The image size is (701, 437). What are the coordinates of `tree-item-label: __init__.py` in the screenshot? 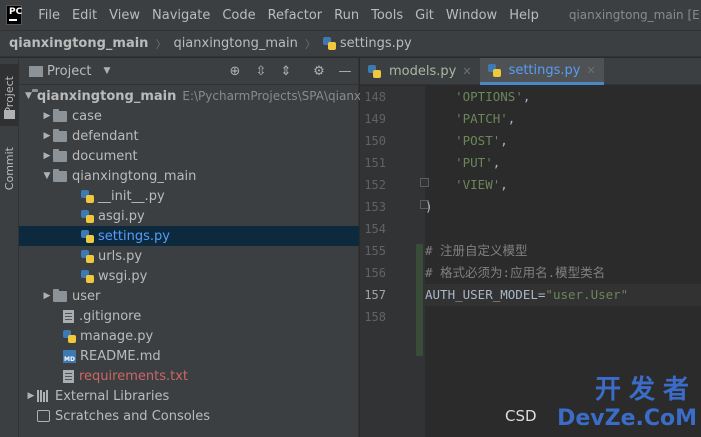 It's located at (131, 196).